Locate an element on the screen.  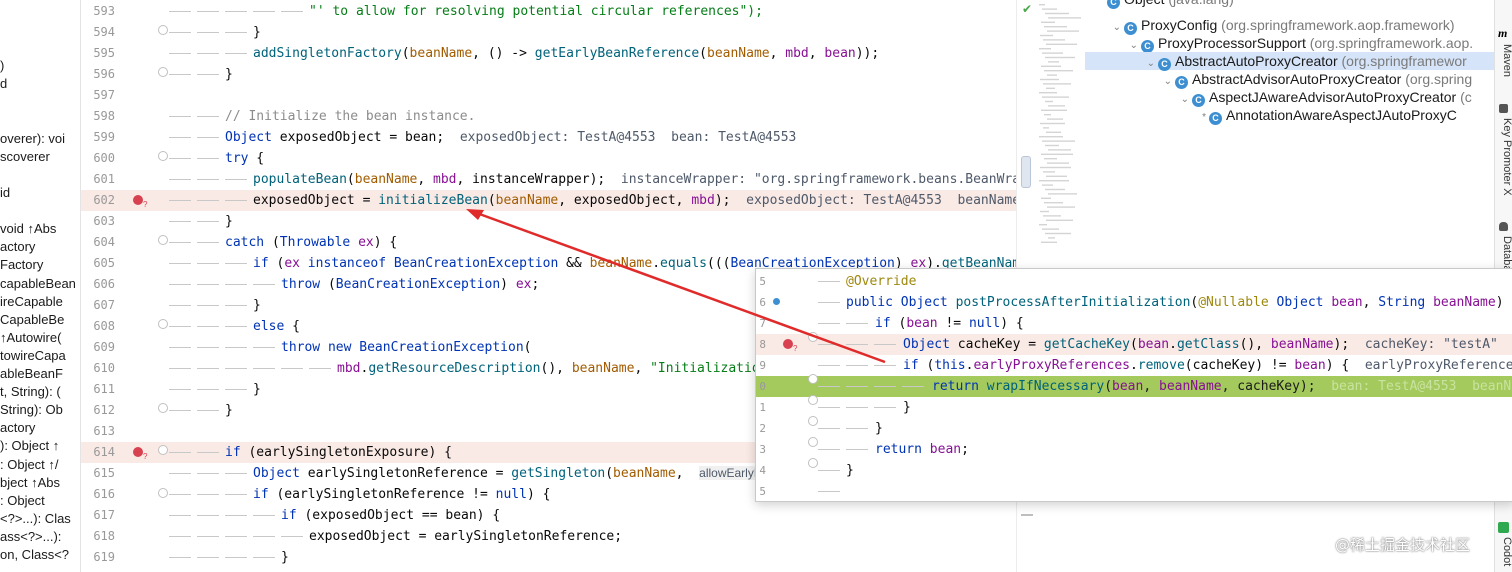
code-text: catch (Throwable ex) { is located at coordinates (311, 242).